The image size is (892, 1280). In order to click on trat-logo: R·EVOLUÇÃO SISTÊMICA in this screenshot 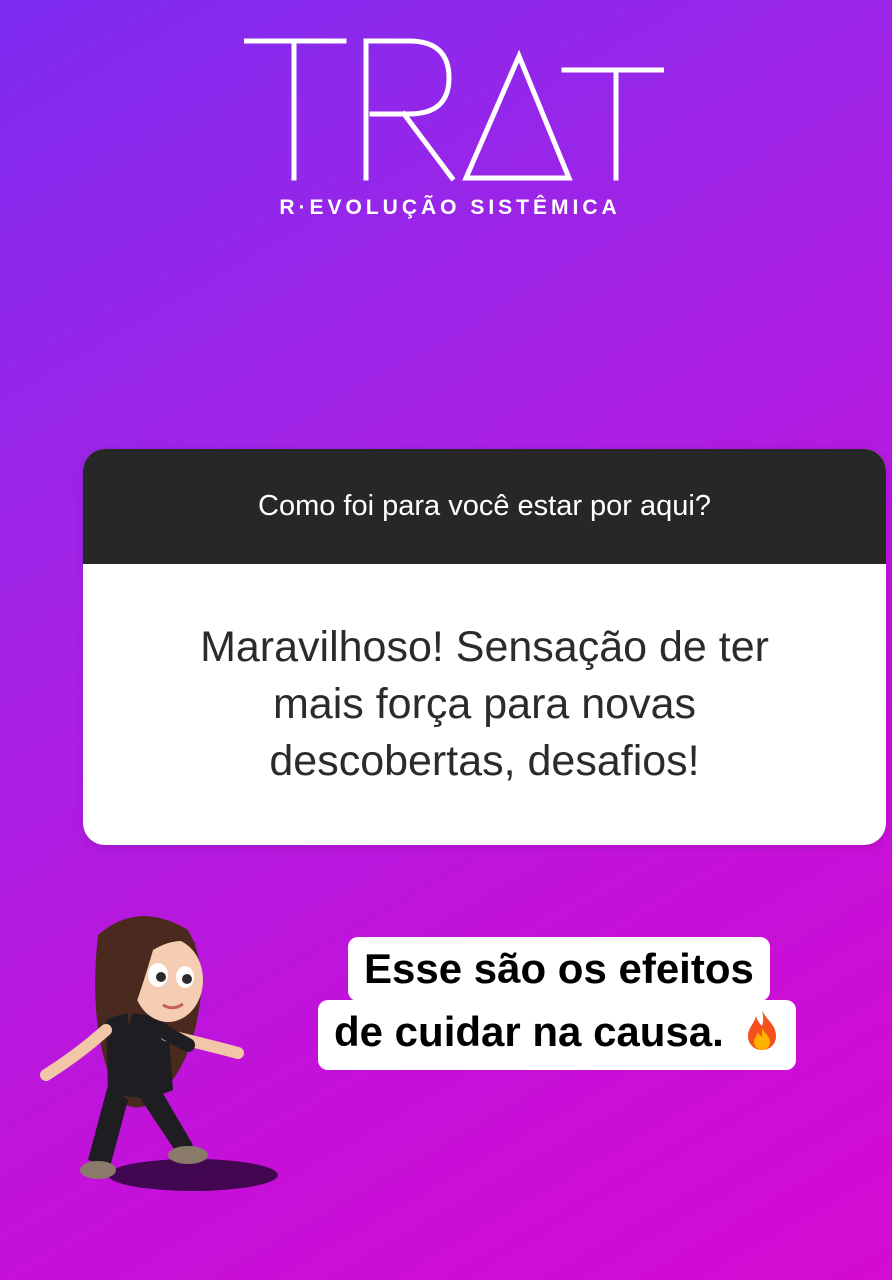, I will do `click(450, 130)`.